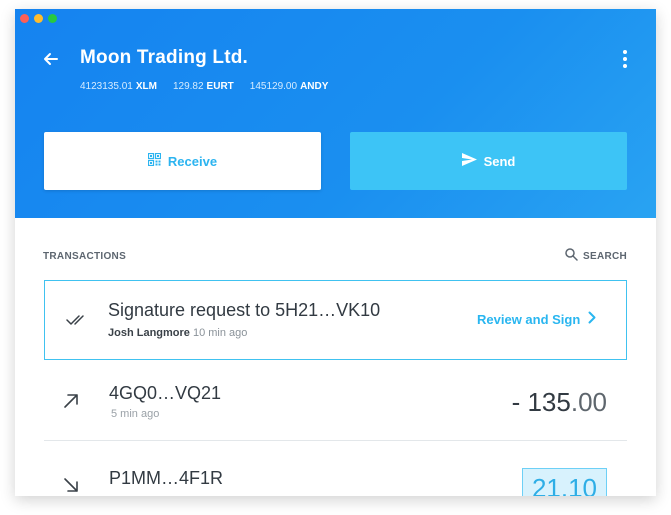  I want to click on arrow-up-right-icon, so click(71, 403).